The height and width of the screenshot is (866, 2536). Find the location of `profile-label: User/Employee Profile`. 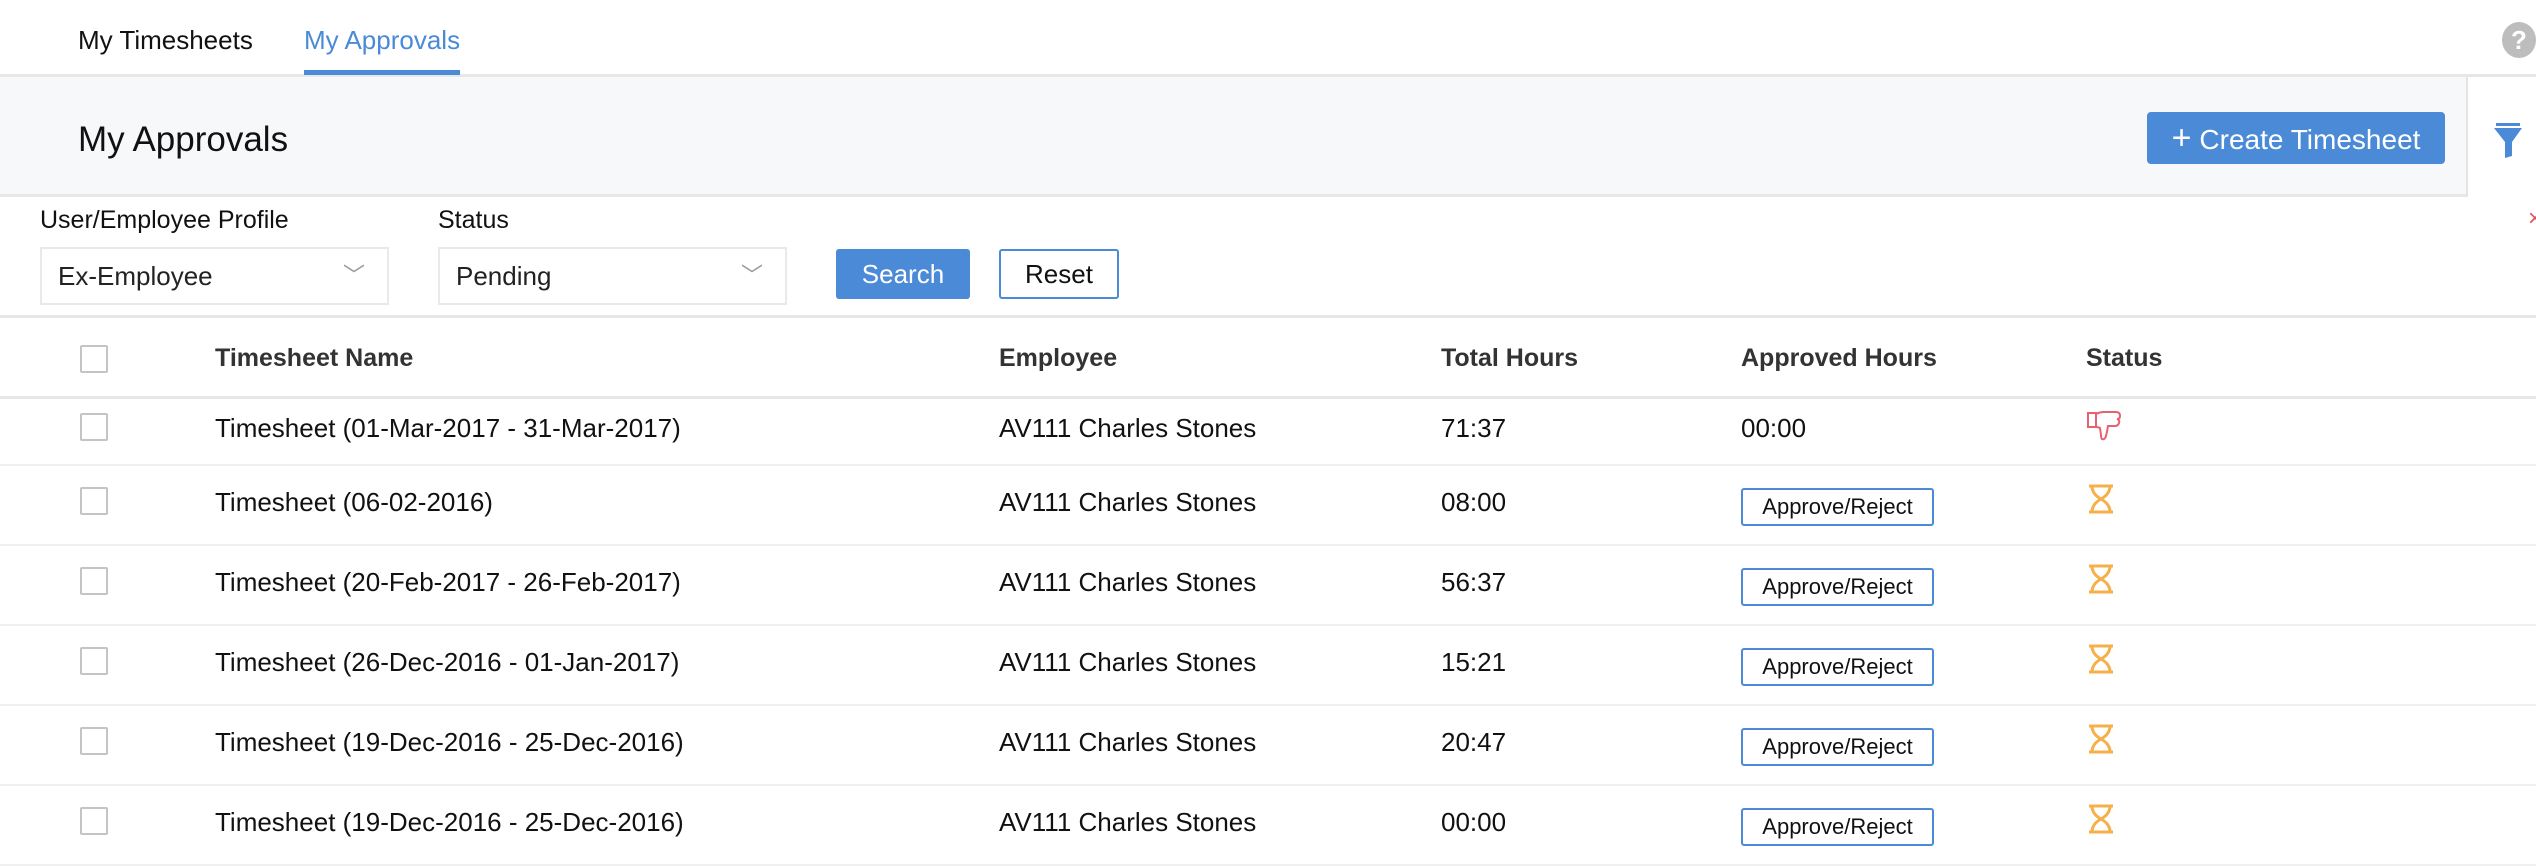

profile-label: User/Employee Profile is located at coordinates (164, 220).